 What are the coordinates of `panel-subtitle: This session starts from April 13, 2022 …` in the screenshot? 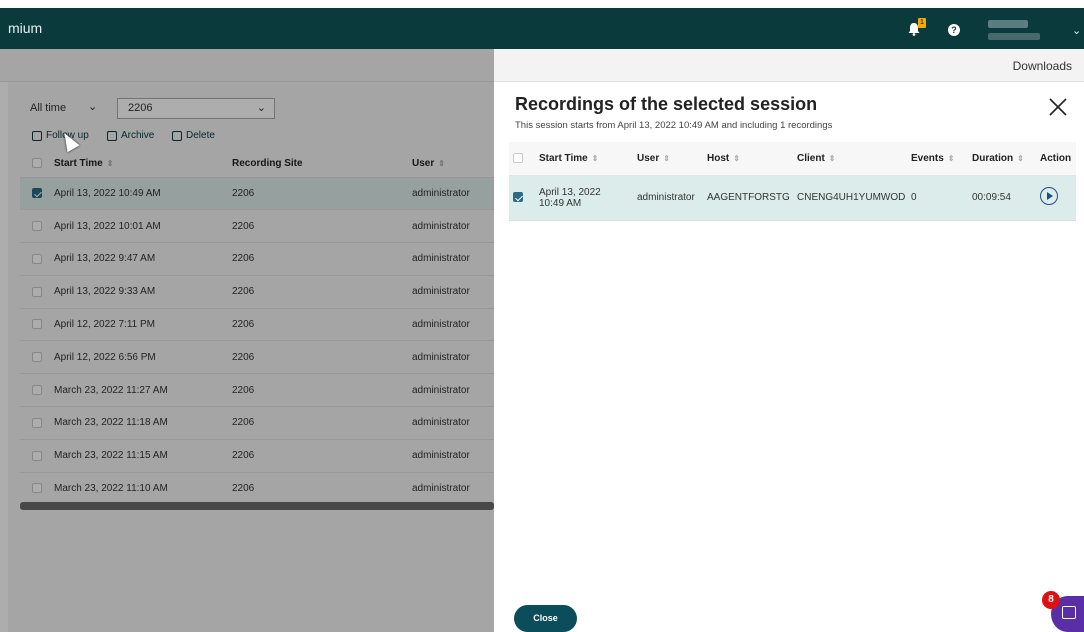 It's located at (674, 125).